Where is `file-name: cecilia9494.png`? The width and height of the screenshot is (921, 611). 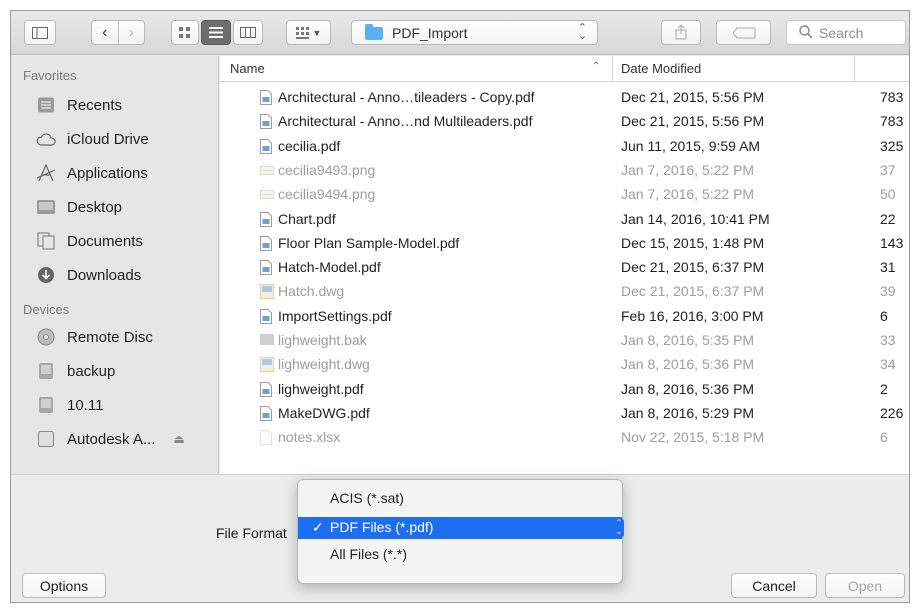 file-name: cecilia9494.png is located at coordinates (327, 194).